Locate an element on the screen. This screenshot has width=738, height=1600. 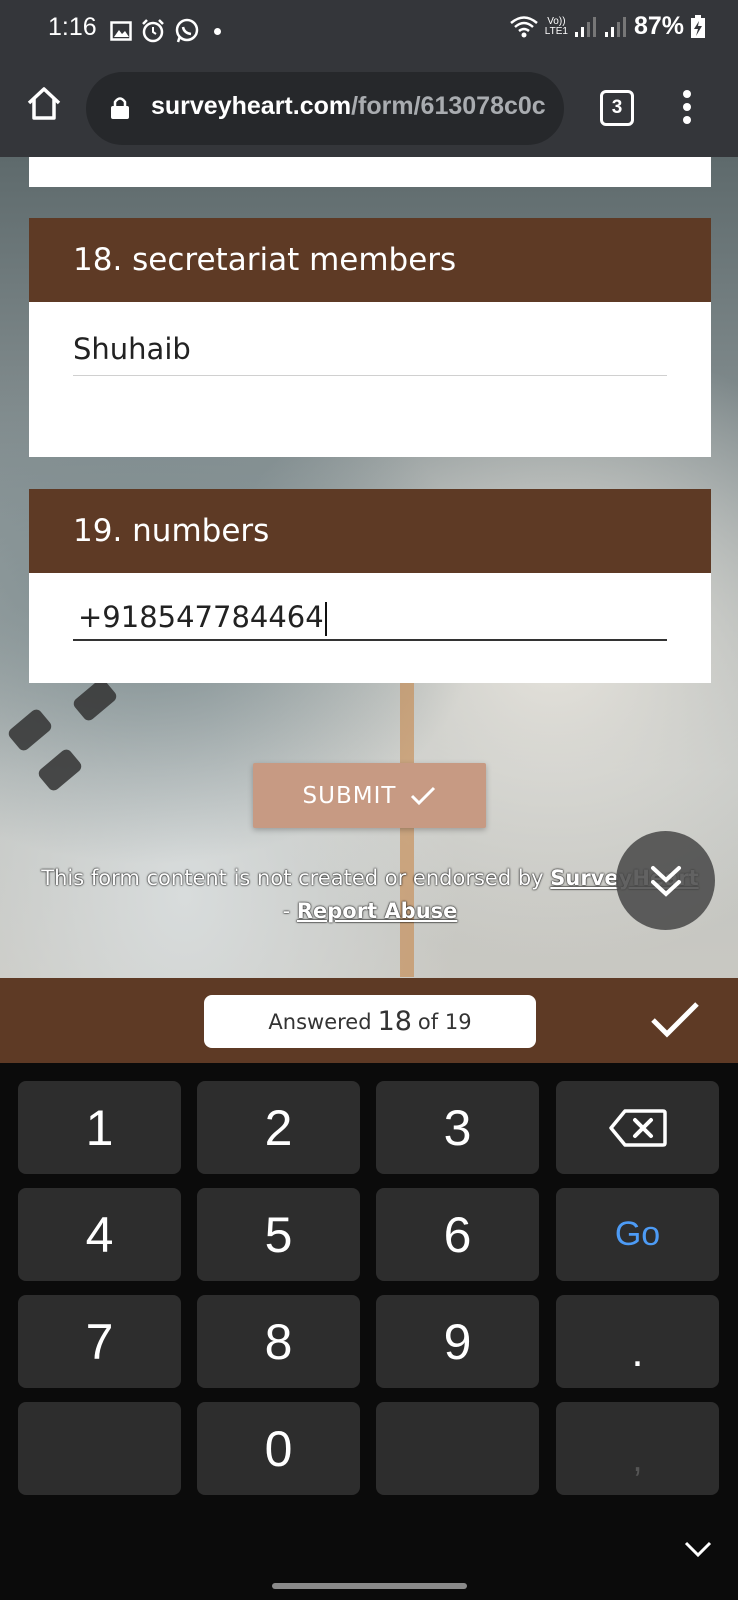
battery-percent: 87% is located at coordinates (658, 26).